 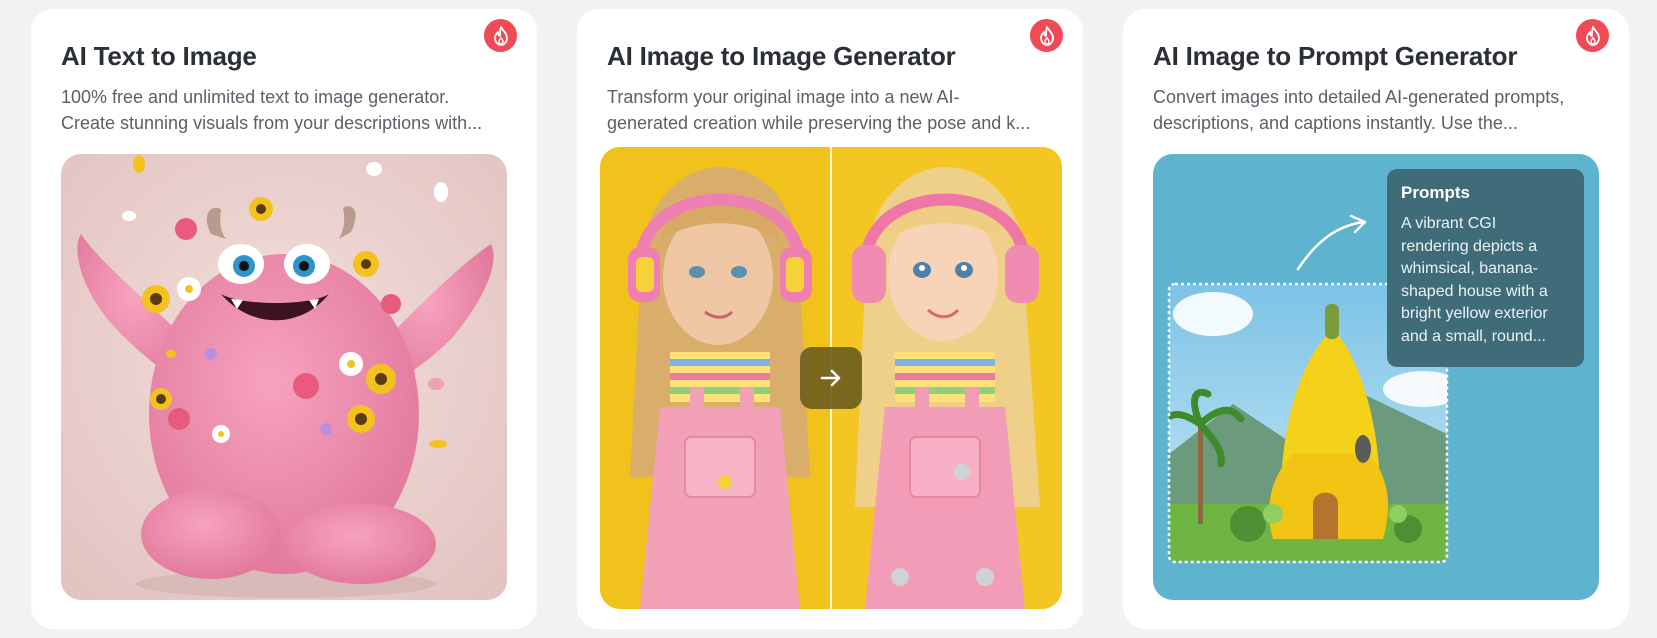 I want to click on prompt-line: rendering depicts a, so click(x=1469, y=246).